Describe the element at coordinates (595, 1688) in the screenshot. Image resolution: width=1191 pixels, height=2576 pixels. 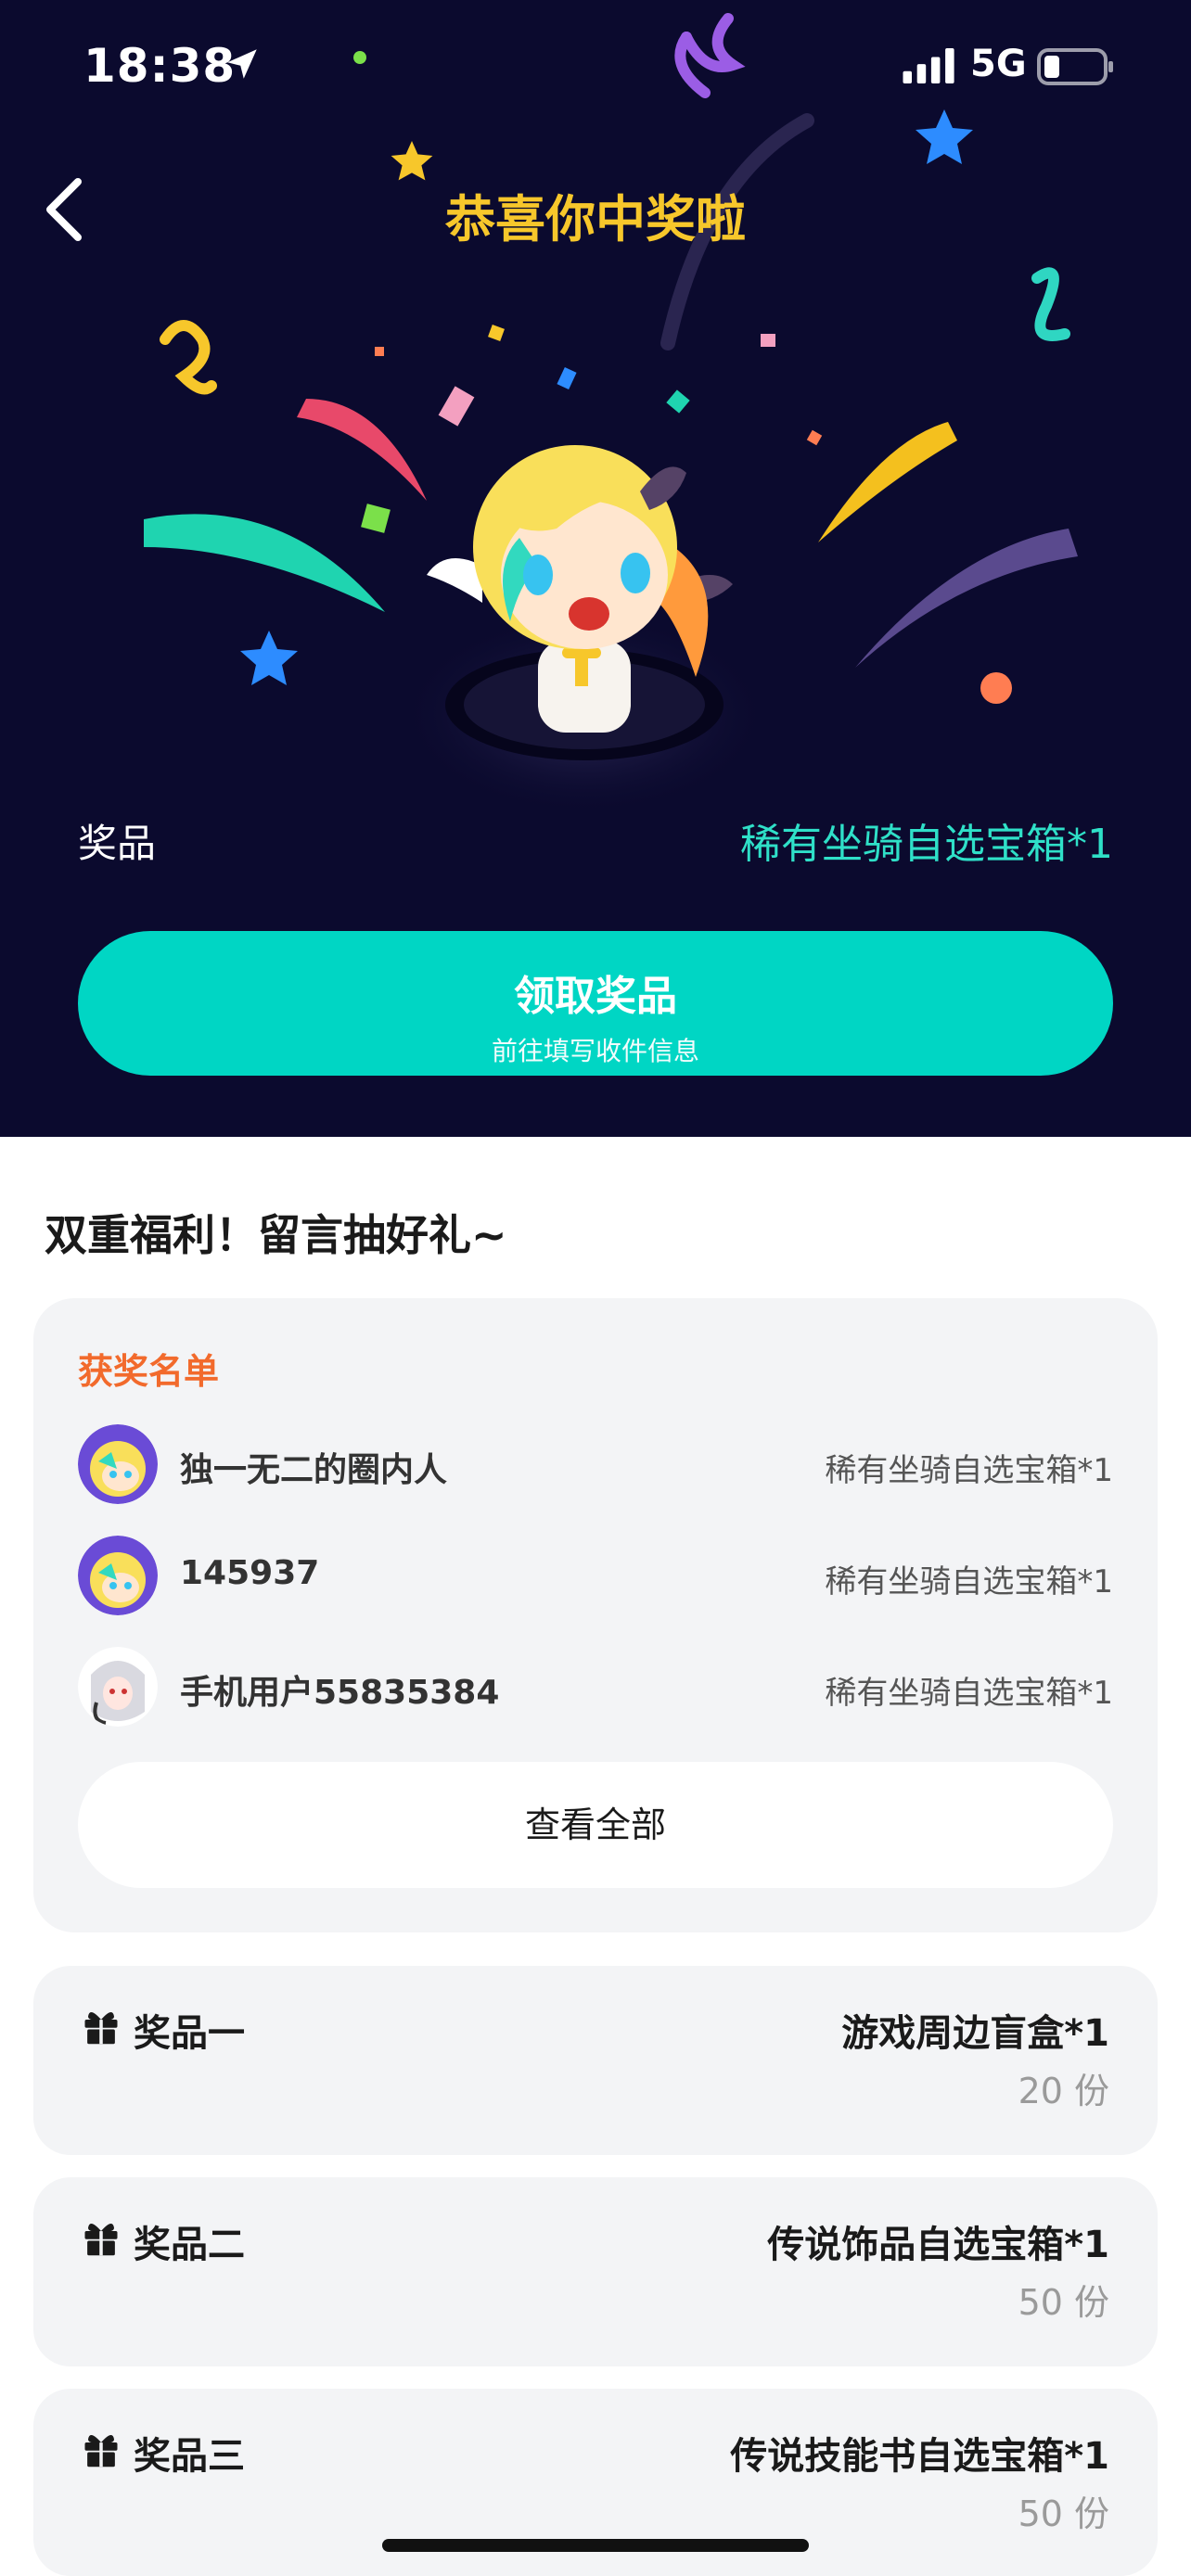
I see `winner-row: 手机用户55835384 稀有坐骑自选宝箱*1` at that location.